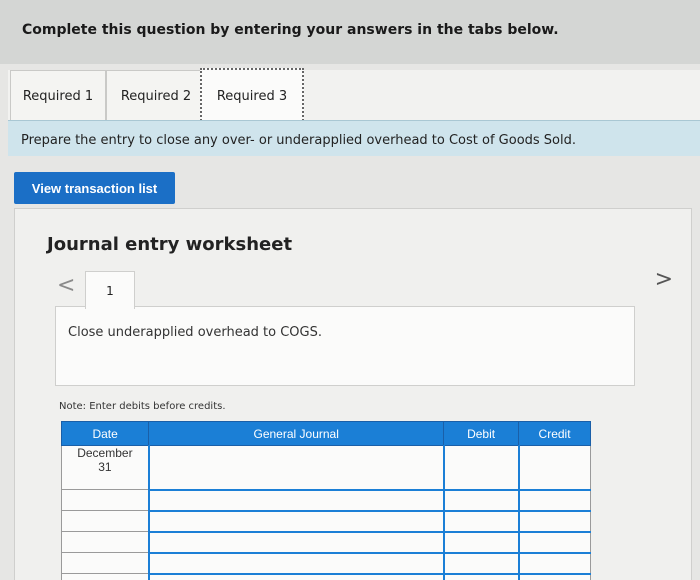 Image resolution: width=700 pixels, height=580 pixels. What do you see at coordinates (345, 346) in the screenshot?
I see `entry-description-box: Close underapplied overhead to COGS.` at bounding box center [345, 346].